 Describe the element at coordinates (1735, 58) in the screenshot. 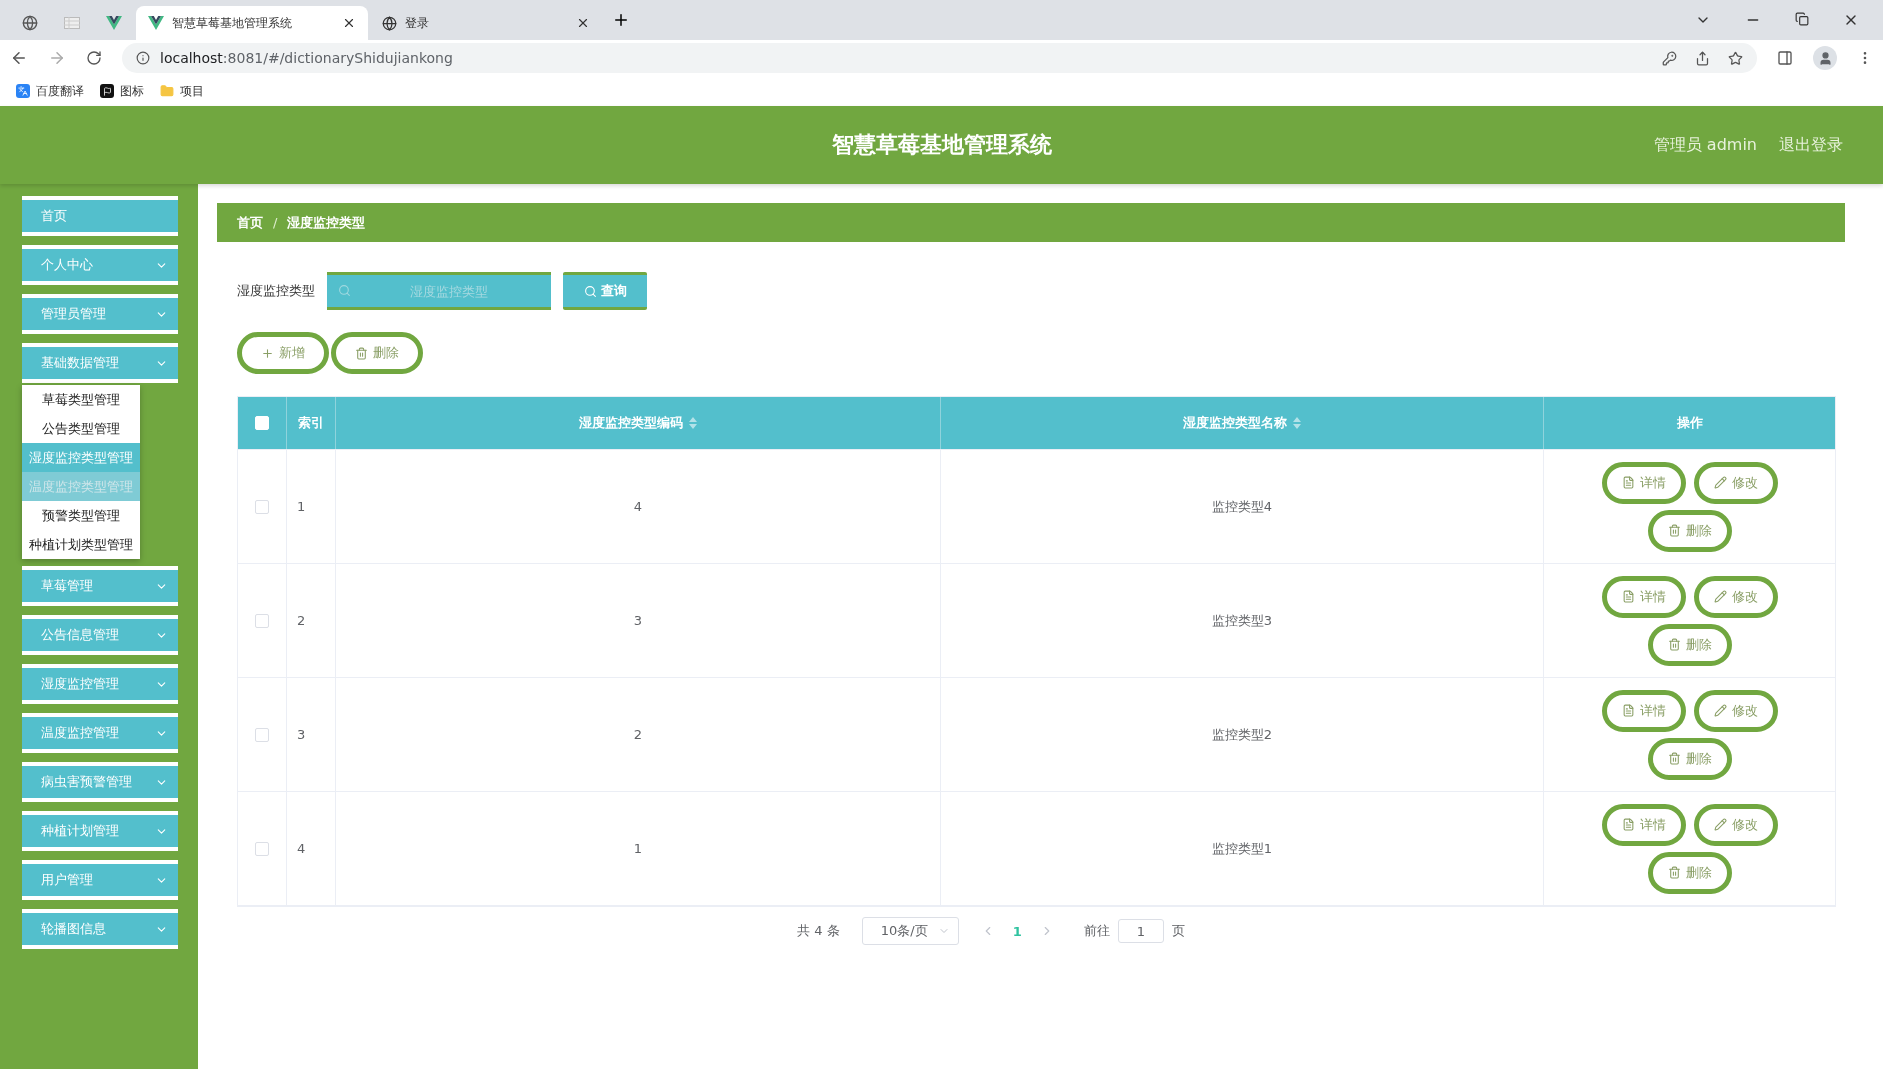

I see `star-icon` at that location.